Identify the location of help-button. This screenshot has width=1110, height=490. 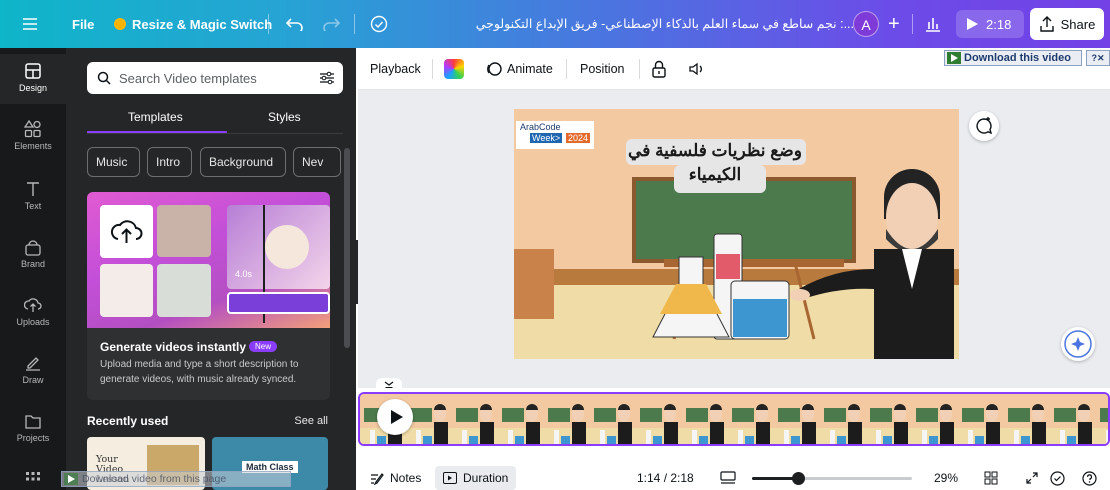
(1089, 478).